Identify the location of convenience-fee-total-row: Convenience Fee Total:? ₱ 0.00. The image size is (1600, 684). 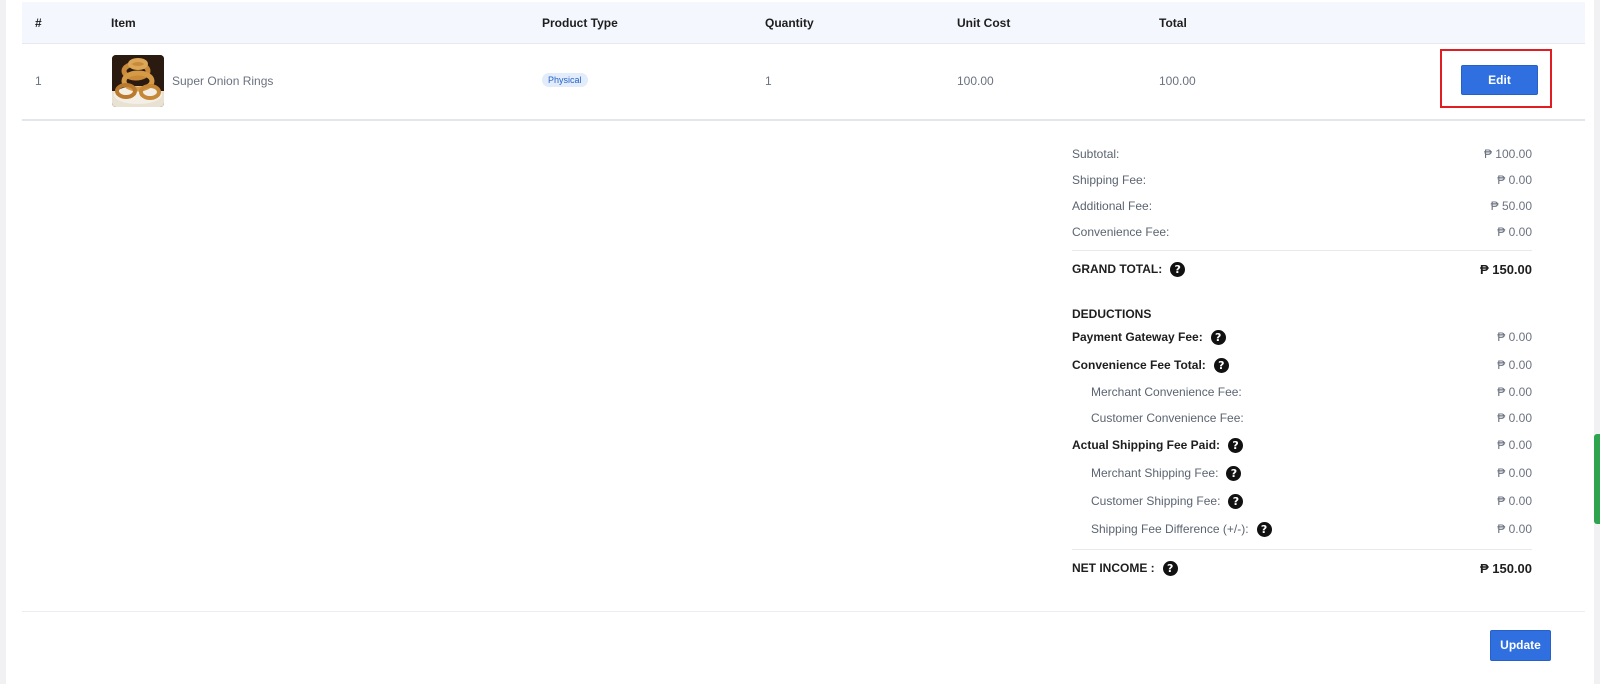
(1302, 367).